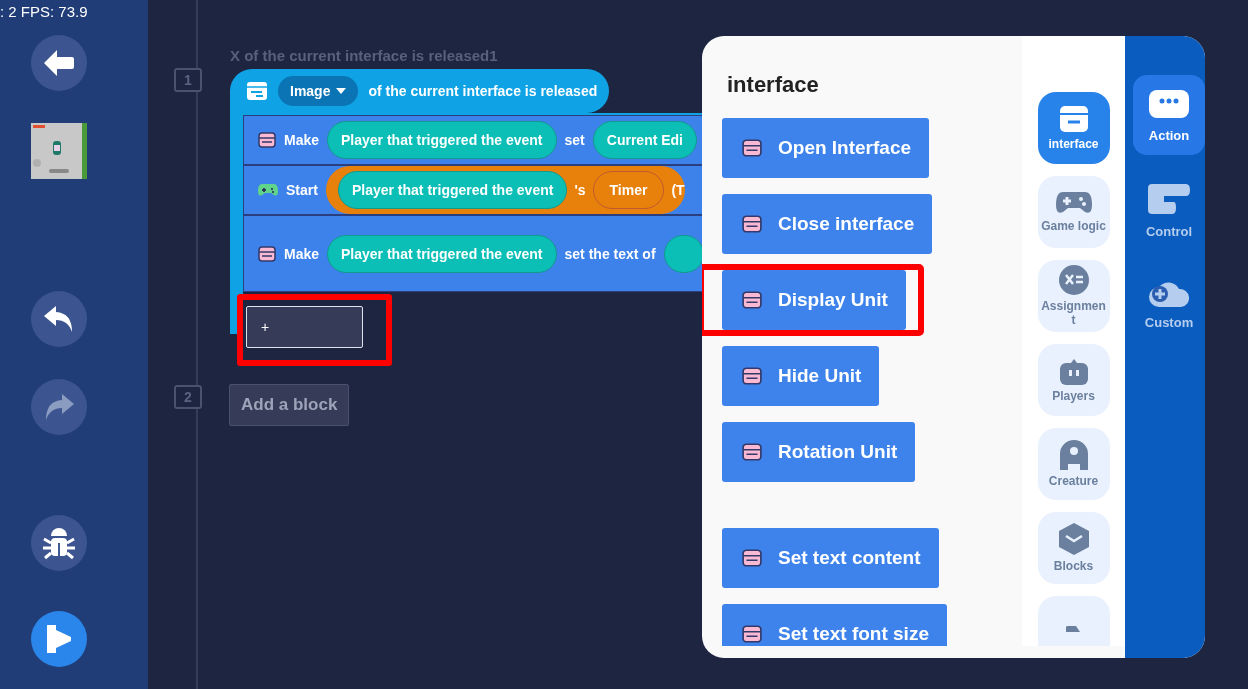 This screenshot has height=689, width=1248. I want to click on value-pill: Current Edi, so click(644, 140).